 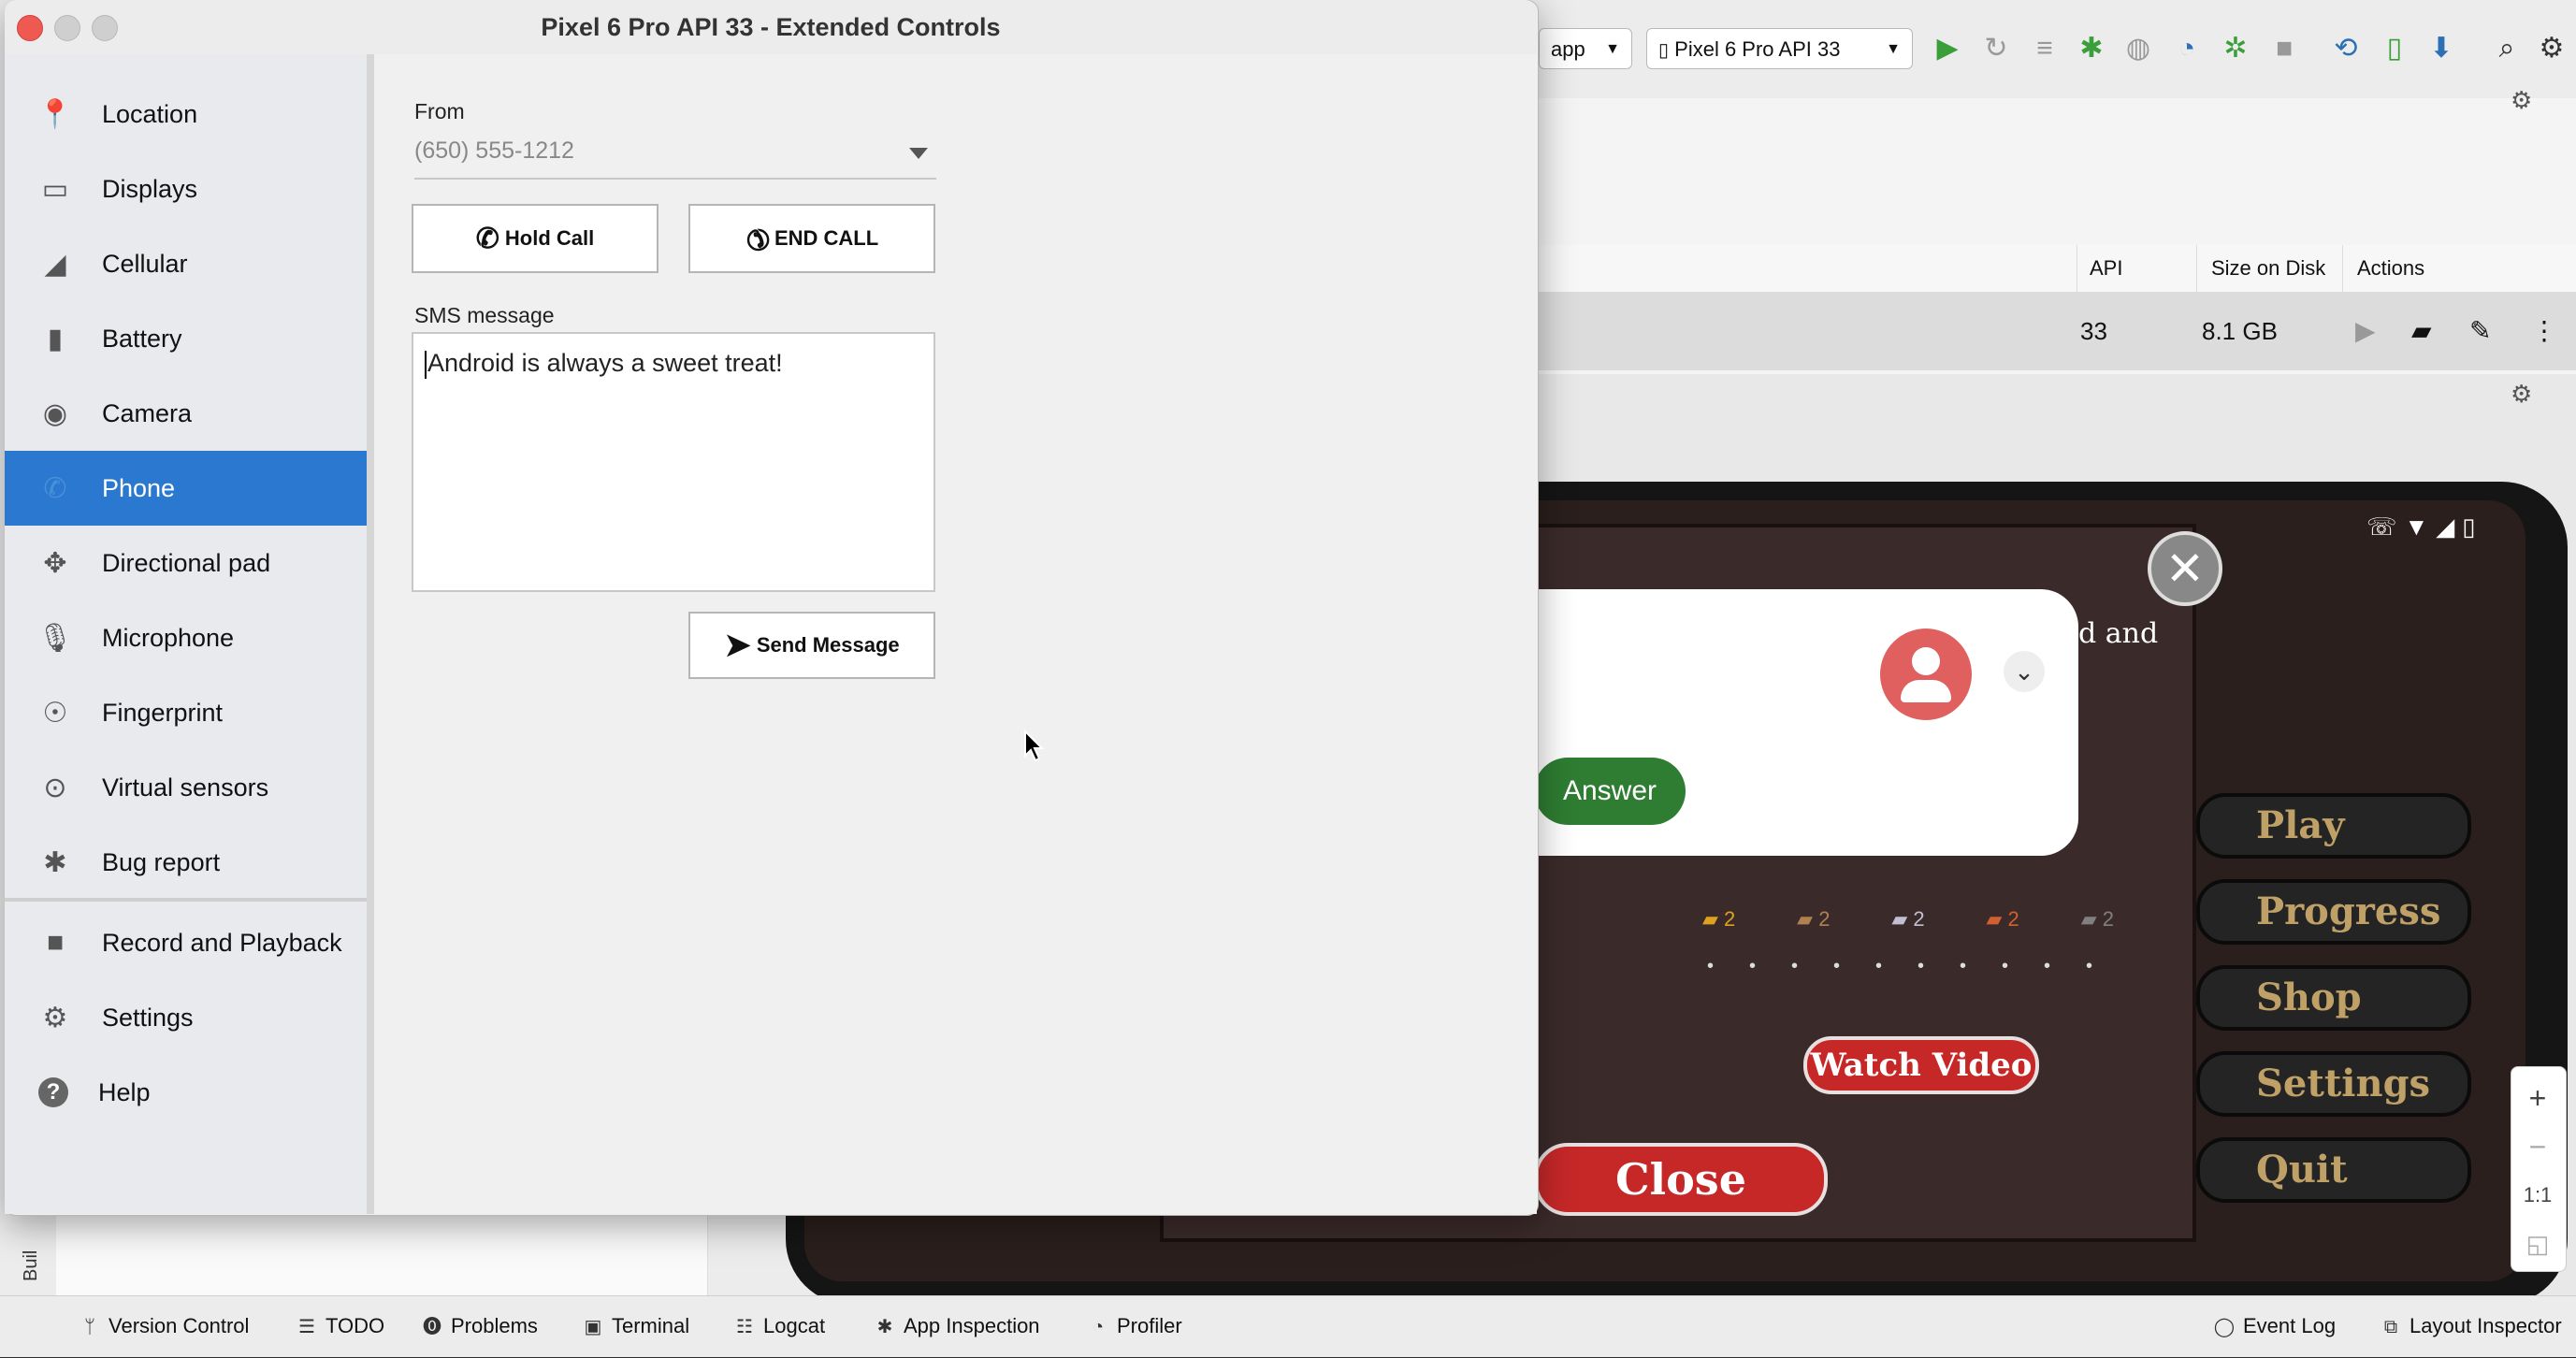 What do you see at coordinates (918, 153) in the screenshot?
I see `chevron-down-icon` at bounding box center [918, 153].